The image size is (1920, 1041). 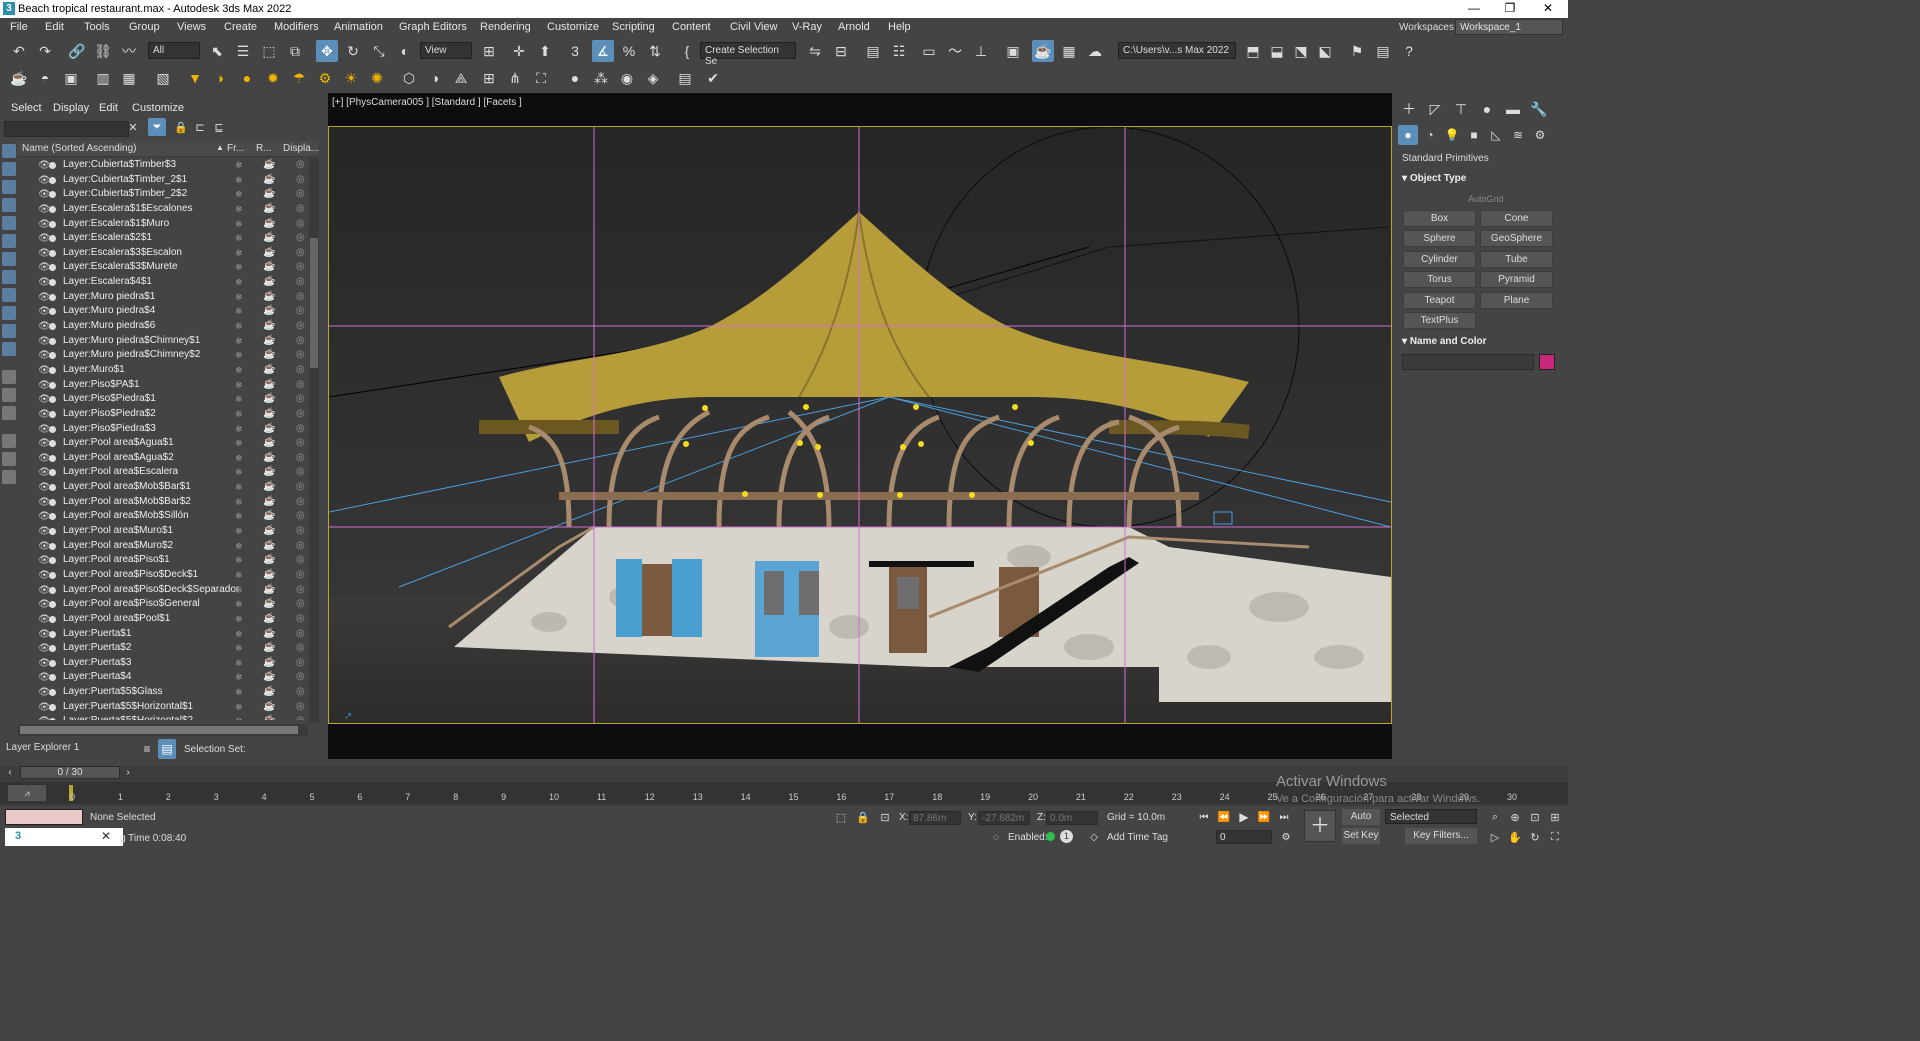 I want to click on sun-light-icon: ☀, so click(x=351, y=78).